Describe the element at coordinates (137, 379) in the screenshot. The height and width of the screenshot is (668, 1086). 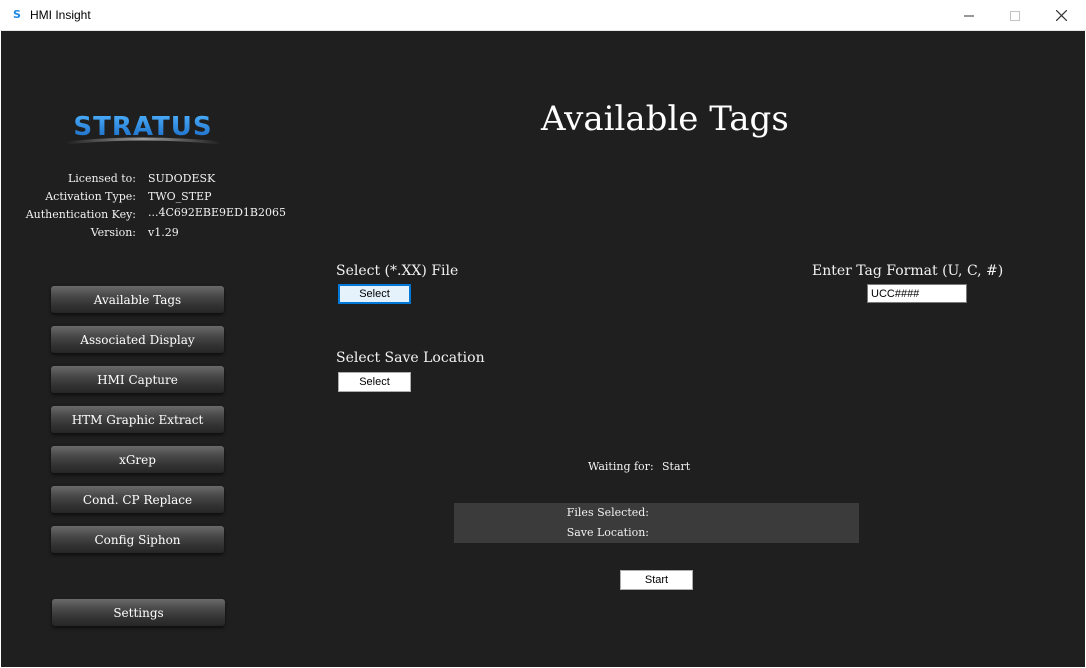
I see `nav-hmi-capture: HMI Capture` at that location.